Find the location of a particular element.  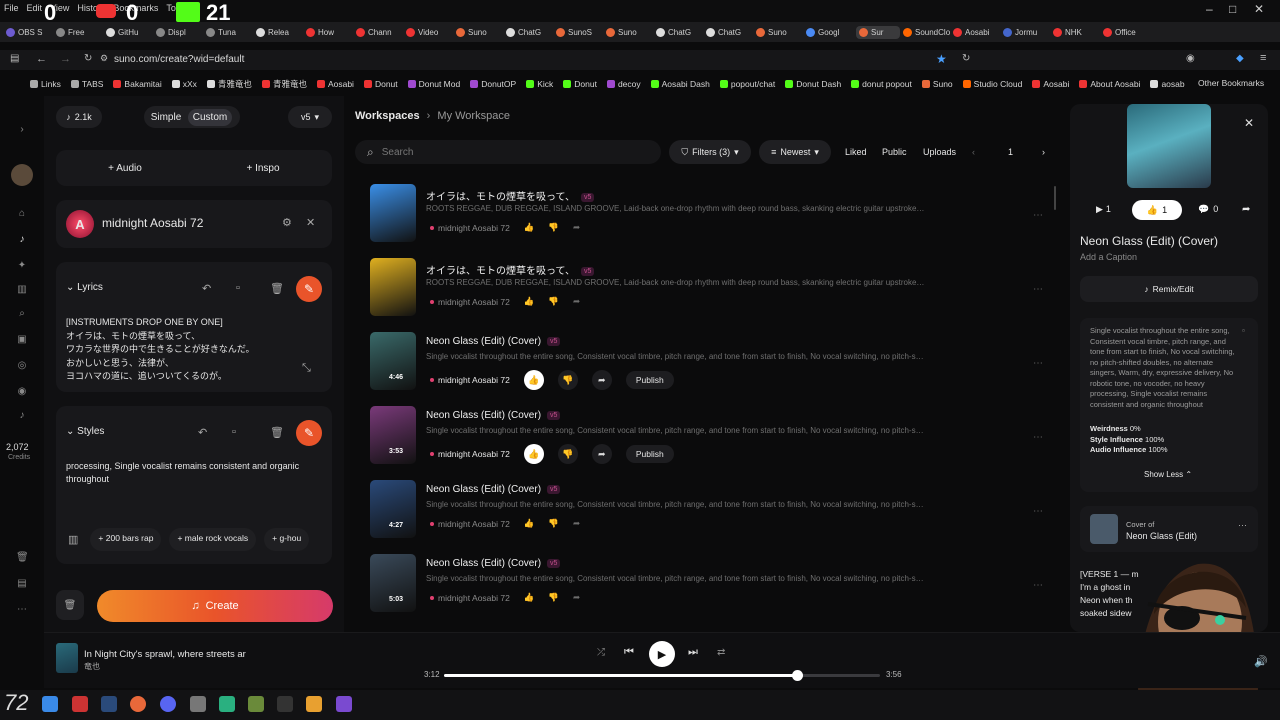

browser-tab: SunoS is located at coordinates (579, 32).